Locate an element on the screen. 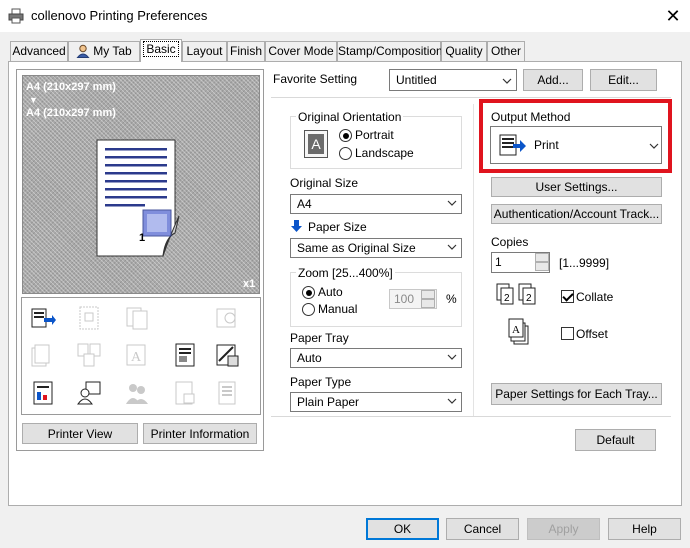 This screenshot has height=548, width=690. preview-original-size: A4 (210x297 mm) is located at coordinates (71, 87).